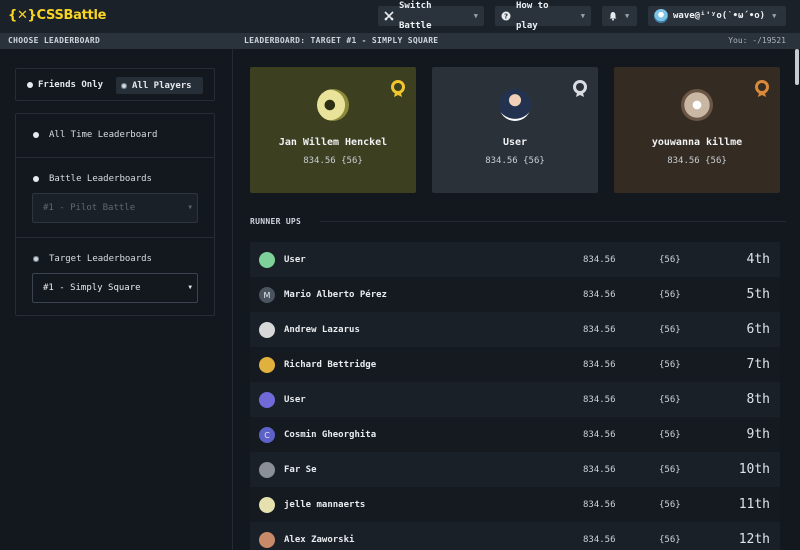 The height and width of the screenshot is (550, 800). Describe the element at coordinates (115, 288) in the screenshot. I see `target-select: #1 - Simply Square ▼` at that location.